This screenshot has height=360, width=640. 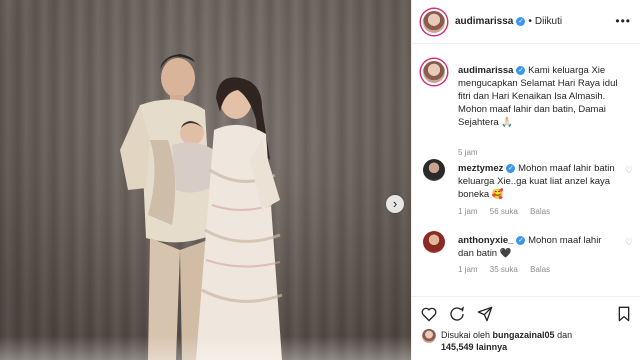 What do you see at coordinates (205, 348) in the screenshot?
I see `floor-glow` at bounding box center [205, 348].